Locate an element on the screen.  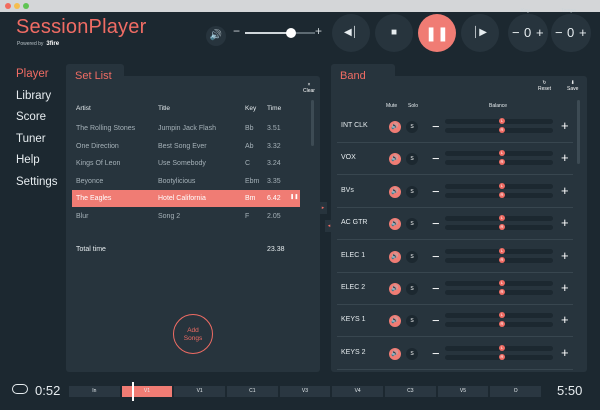
sidebar-item-settings: Settings is located at coordinates (37, 187).